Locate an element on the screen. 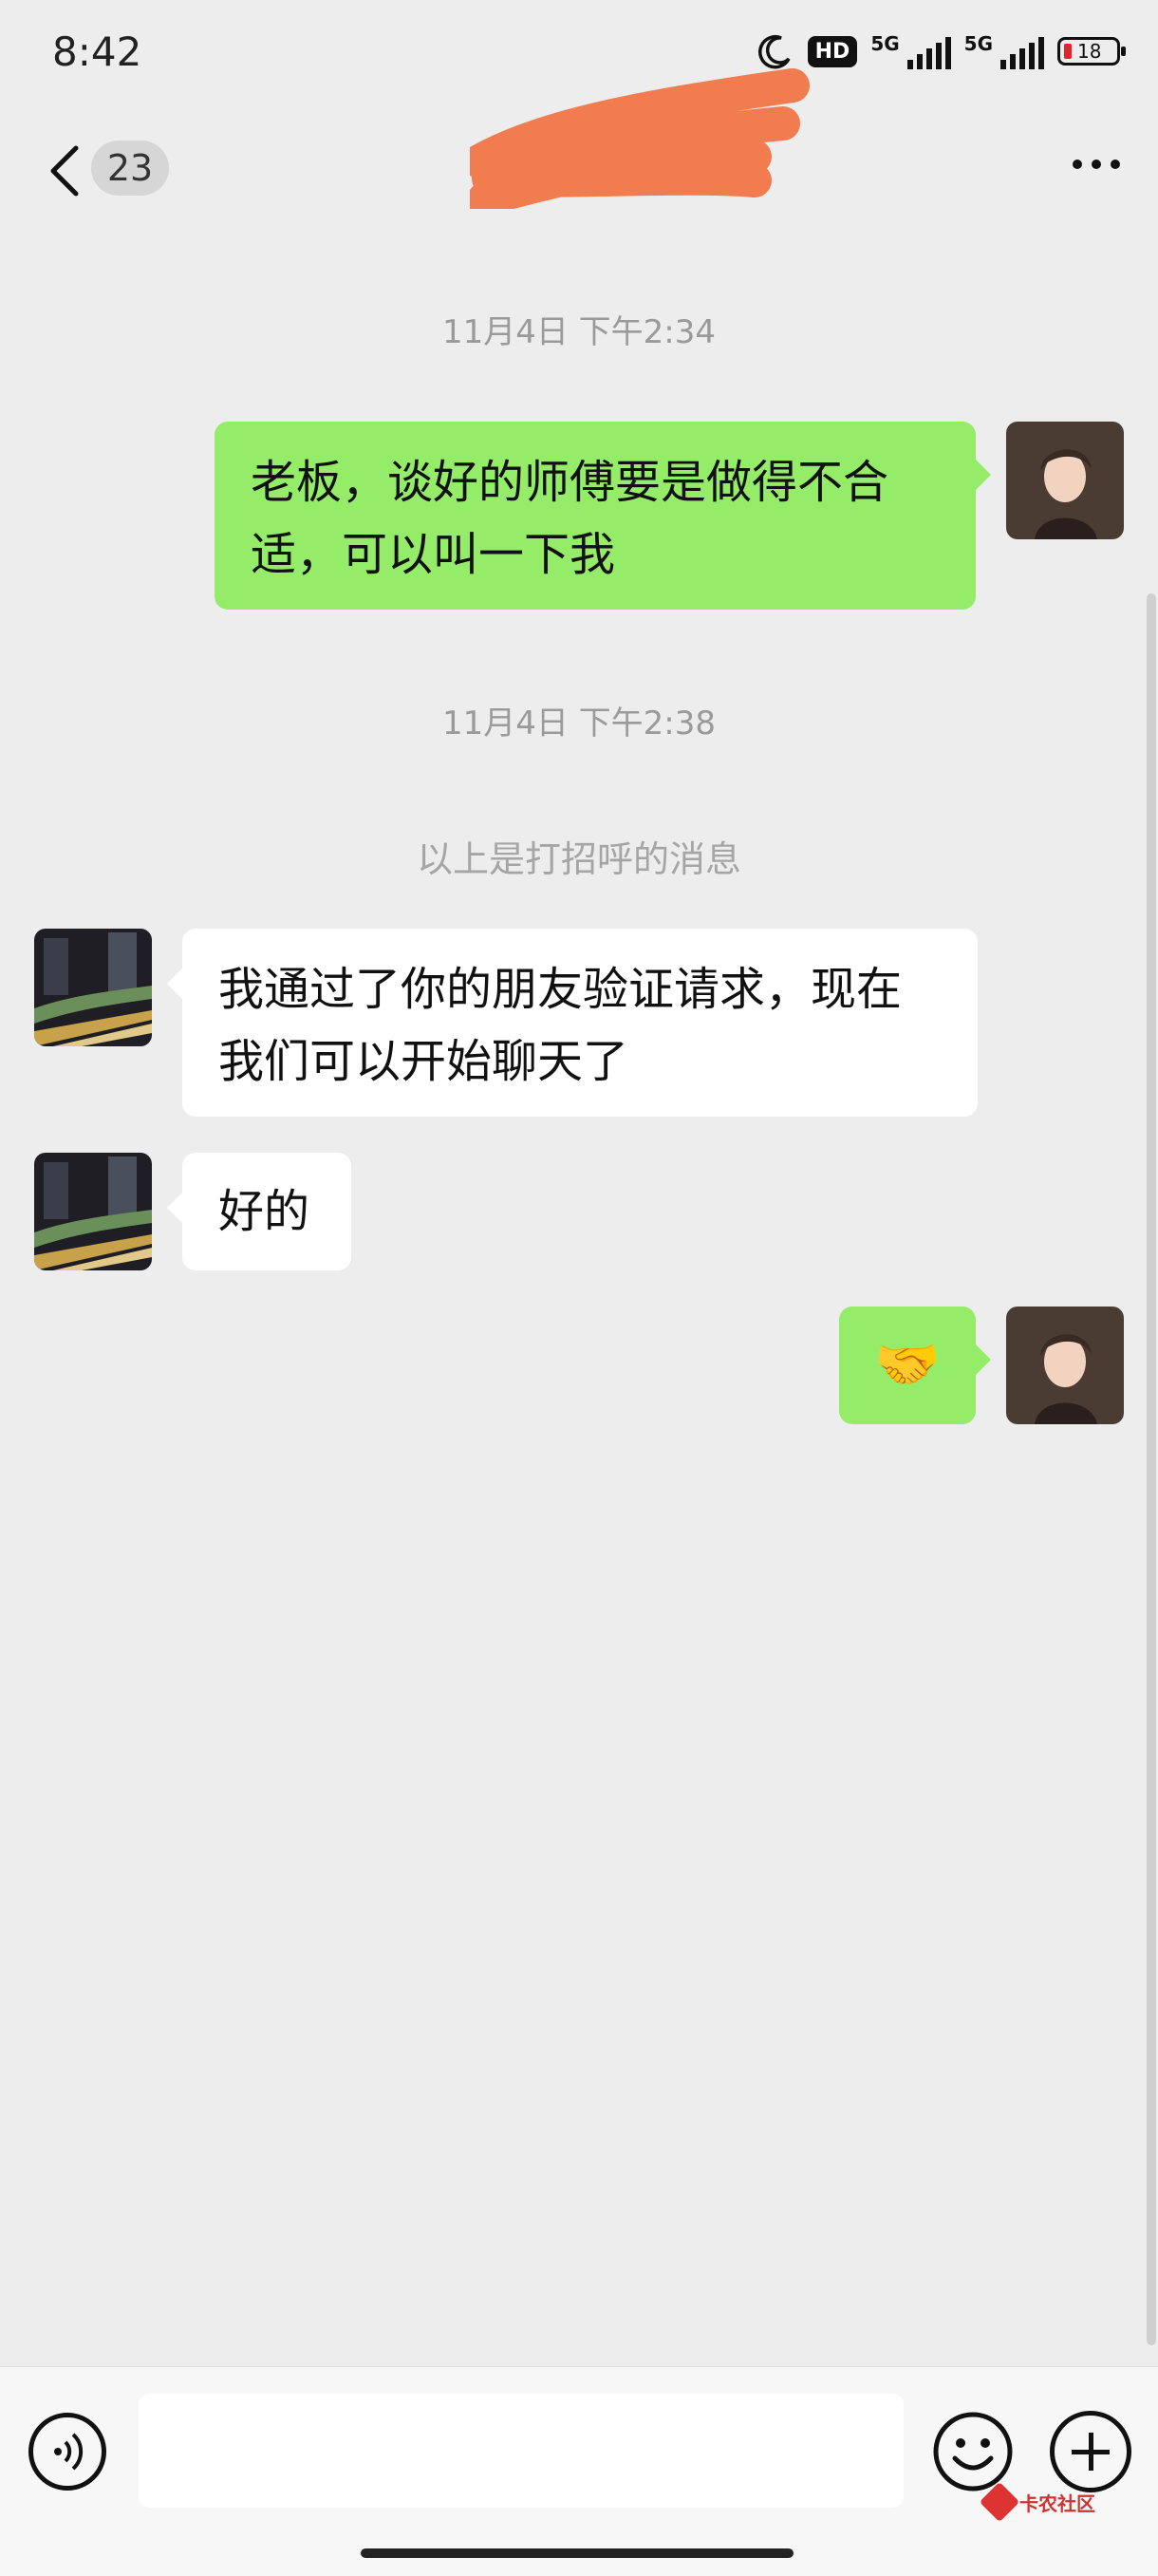 This screenshot has height=2576, width=1158. hd-badge: HD is located at coordinates (832, 51).